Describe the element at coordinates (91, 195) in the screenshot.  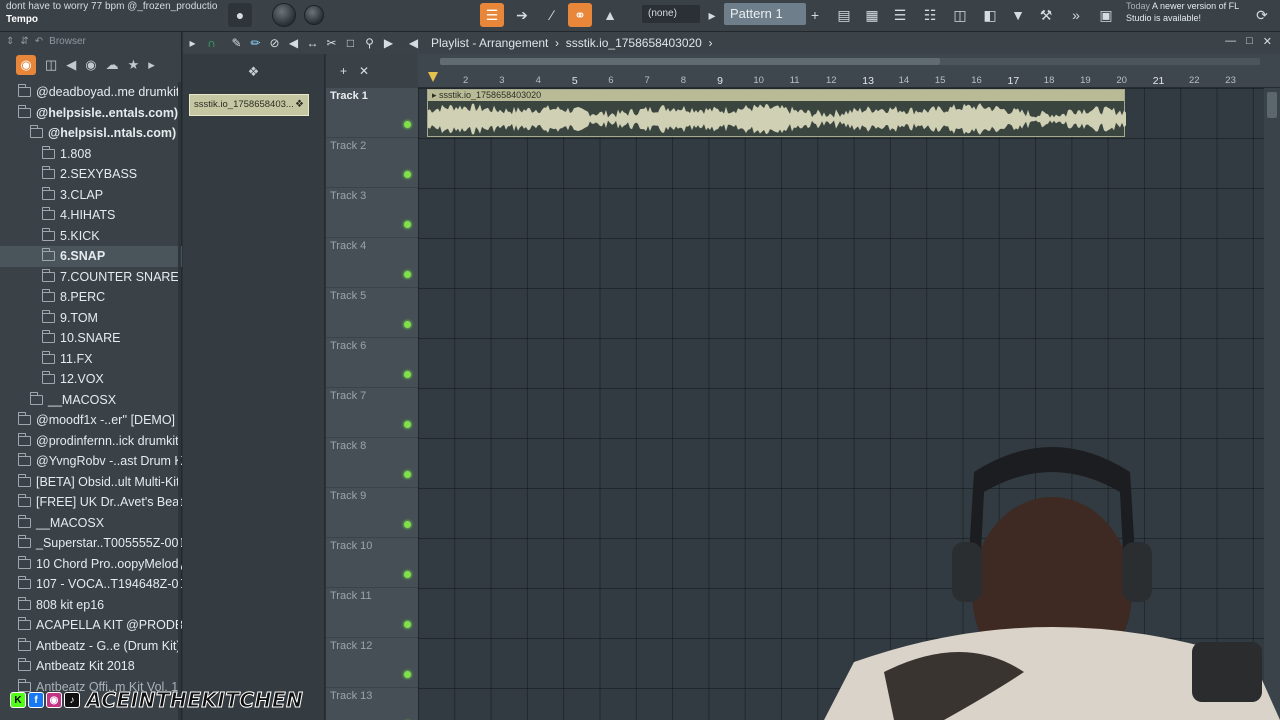
I see `browser-folder-item: 3.CLAP` at that location.